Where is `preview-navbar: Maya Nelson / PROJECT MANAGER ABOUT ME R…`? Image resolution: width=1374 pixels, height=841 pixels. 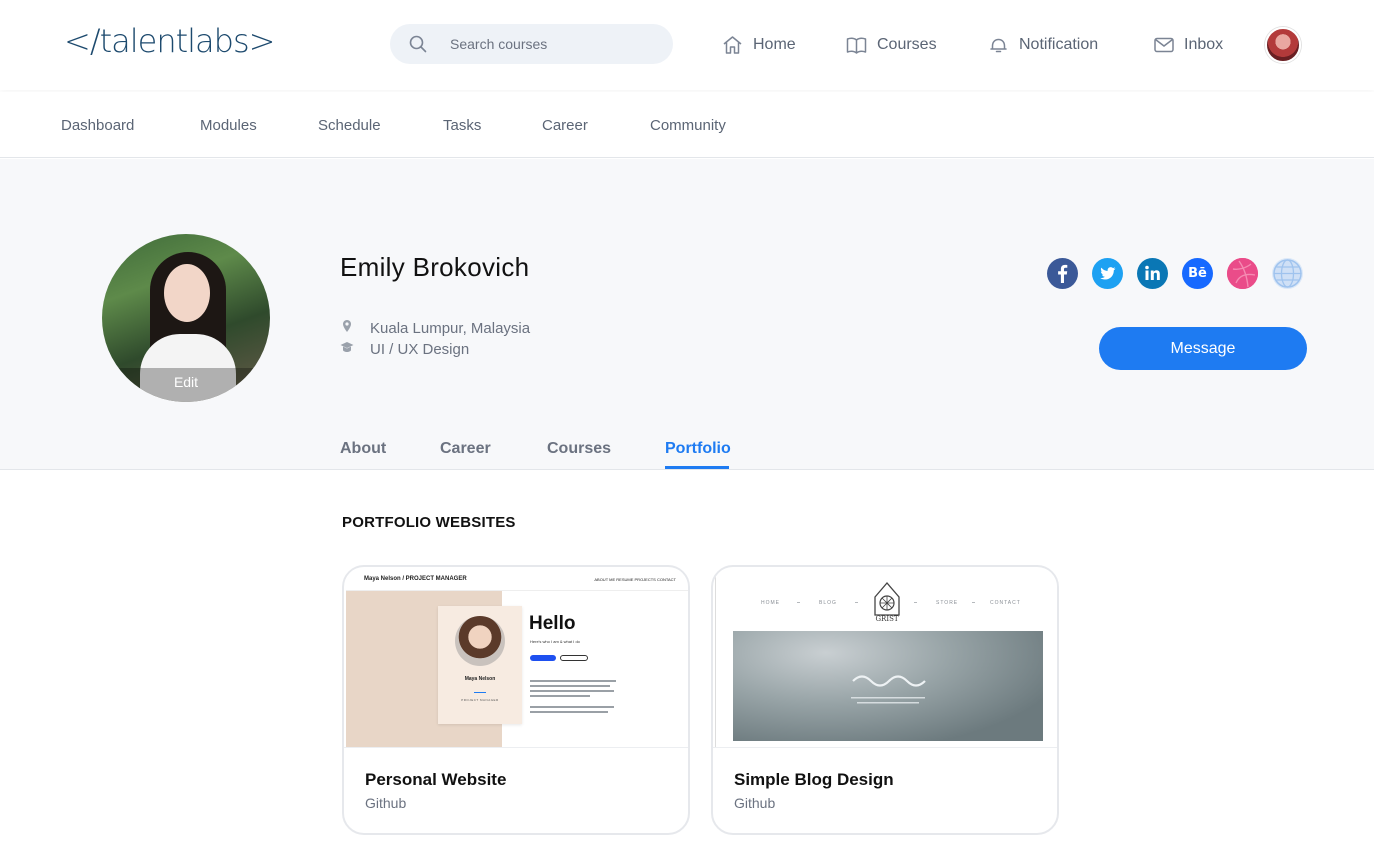
preview-navbar: Maya Nelson / PROJECT MANAGER ABOUT ME R… is located at coordinates (517, 580).